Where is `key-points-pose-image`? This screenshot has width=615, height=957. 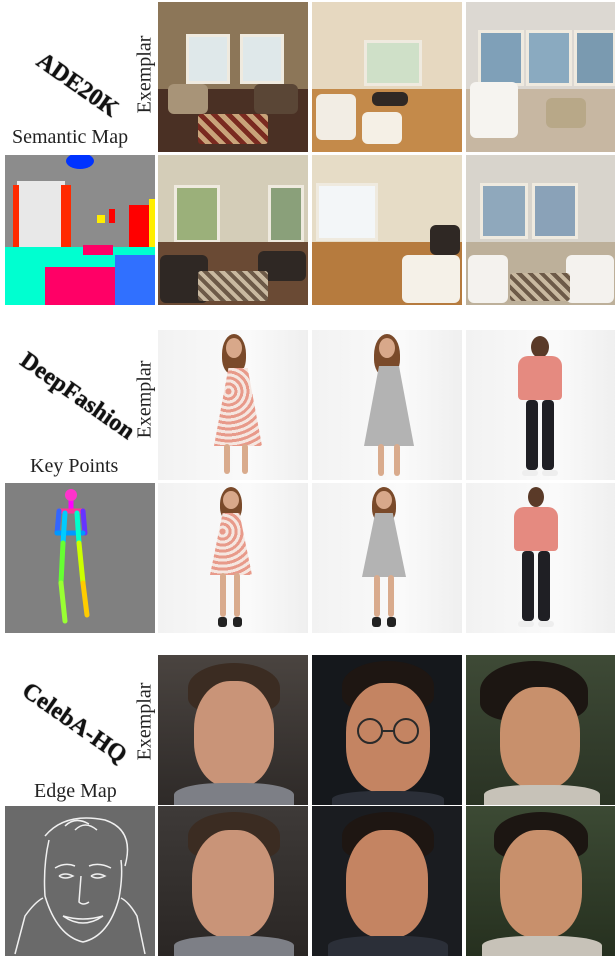 key-points-pose-image is located at coordinates (80, 558).